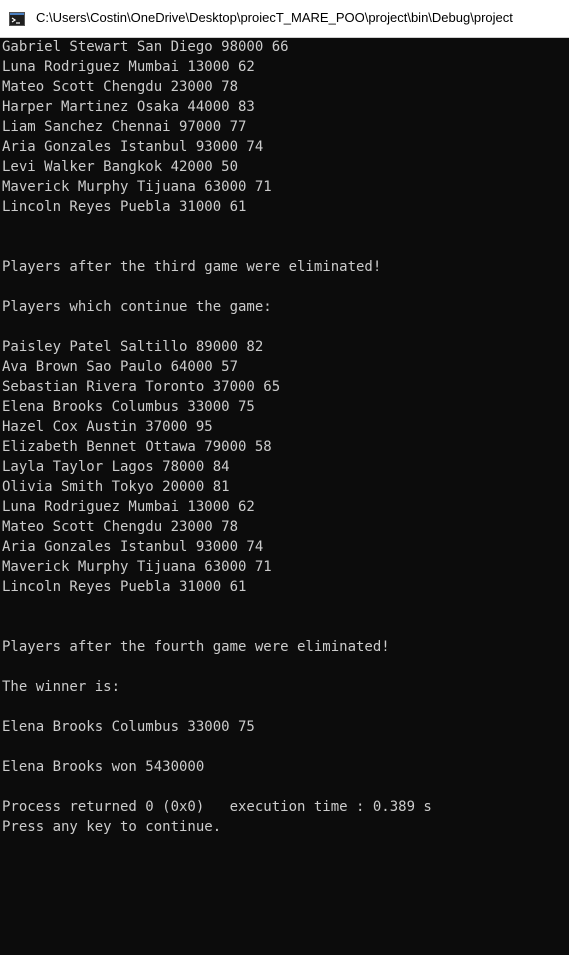 The height and width of the screenshot is (955, 569). Describe the element at coordinates (112, 827) in the screenshot. I see `console-line: Press any key to continue.` at that location.